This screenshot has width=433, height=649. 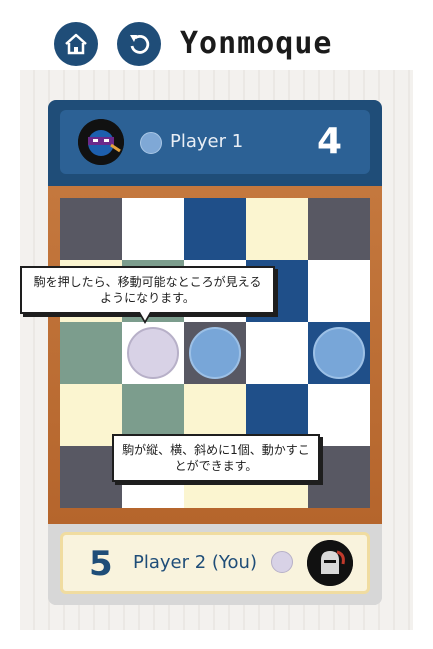 What do you see at coordinates (147, 290) in the screenshot?
I see `tip-text-move-hint: 駒を押したら、移動可能なところが見えるようになります。` at bounding box center [147, 290].